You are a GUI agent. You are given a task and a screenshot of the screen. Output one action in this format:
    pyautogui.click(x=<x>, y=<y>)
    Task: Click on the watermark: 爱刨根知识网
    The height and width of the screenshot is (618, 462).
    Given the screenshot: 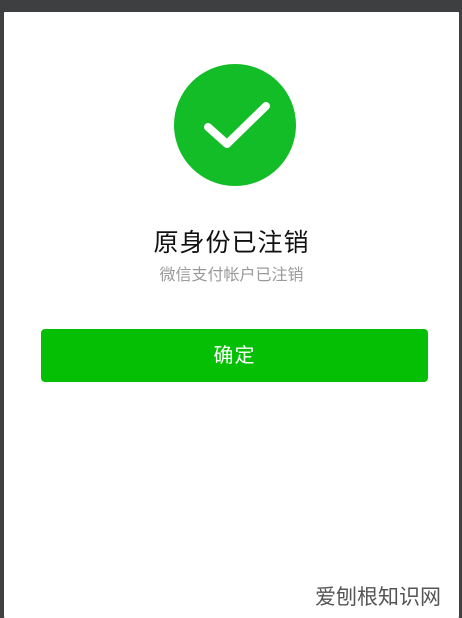 What is the action you would take?
    pyautogui.click(x=378, y=597)
    